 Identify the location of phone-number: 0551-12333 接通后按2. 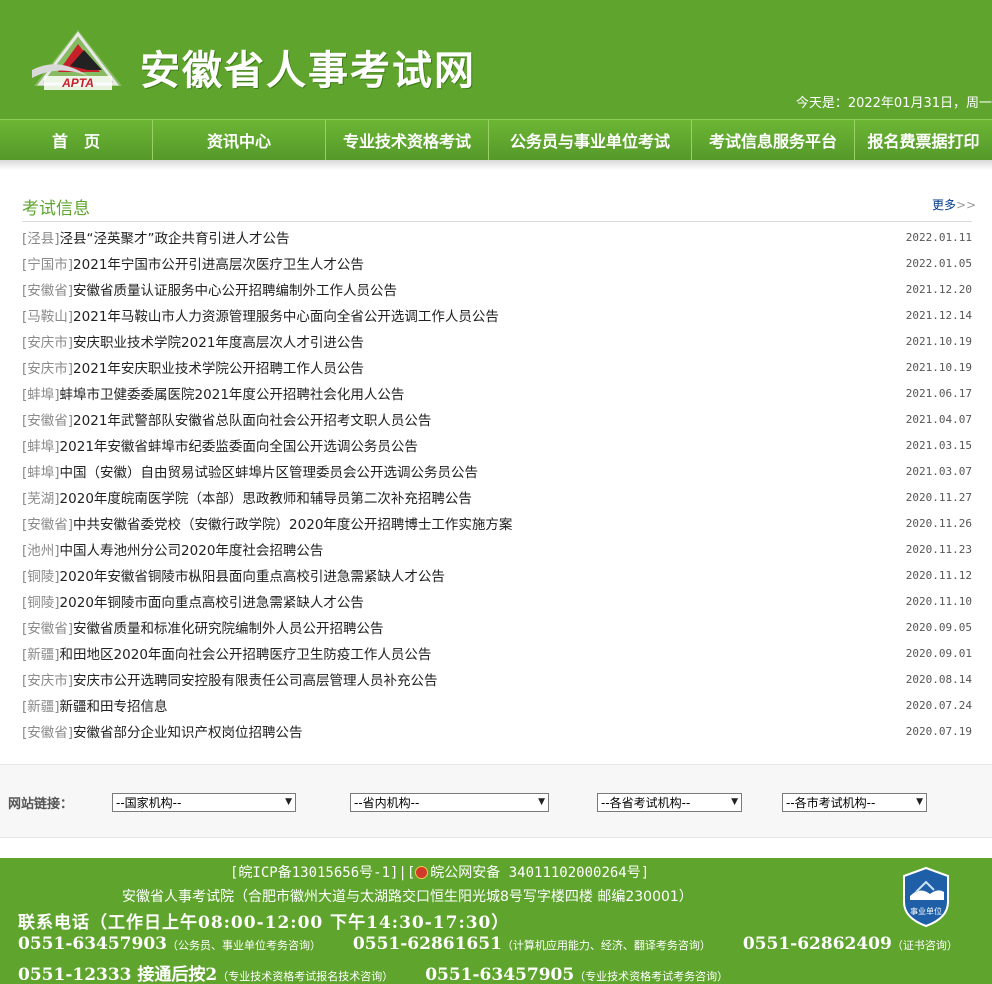
(118, 974).